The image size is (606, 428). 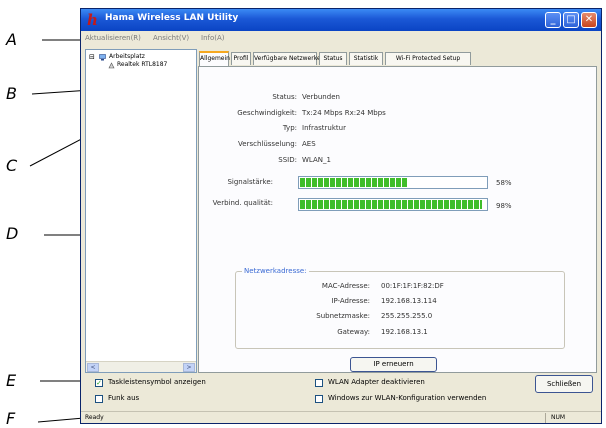 I want to click on disable-adapter-label: WLAN Adapter deaktivieren, so click(x=376, y=382).